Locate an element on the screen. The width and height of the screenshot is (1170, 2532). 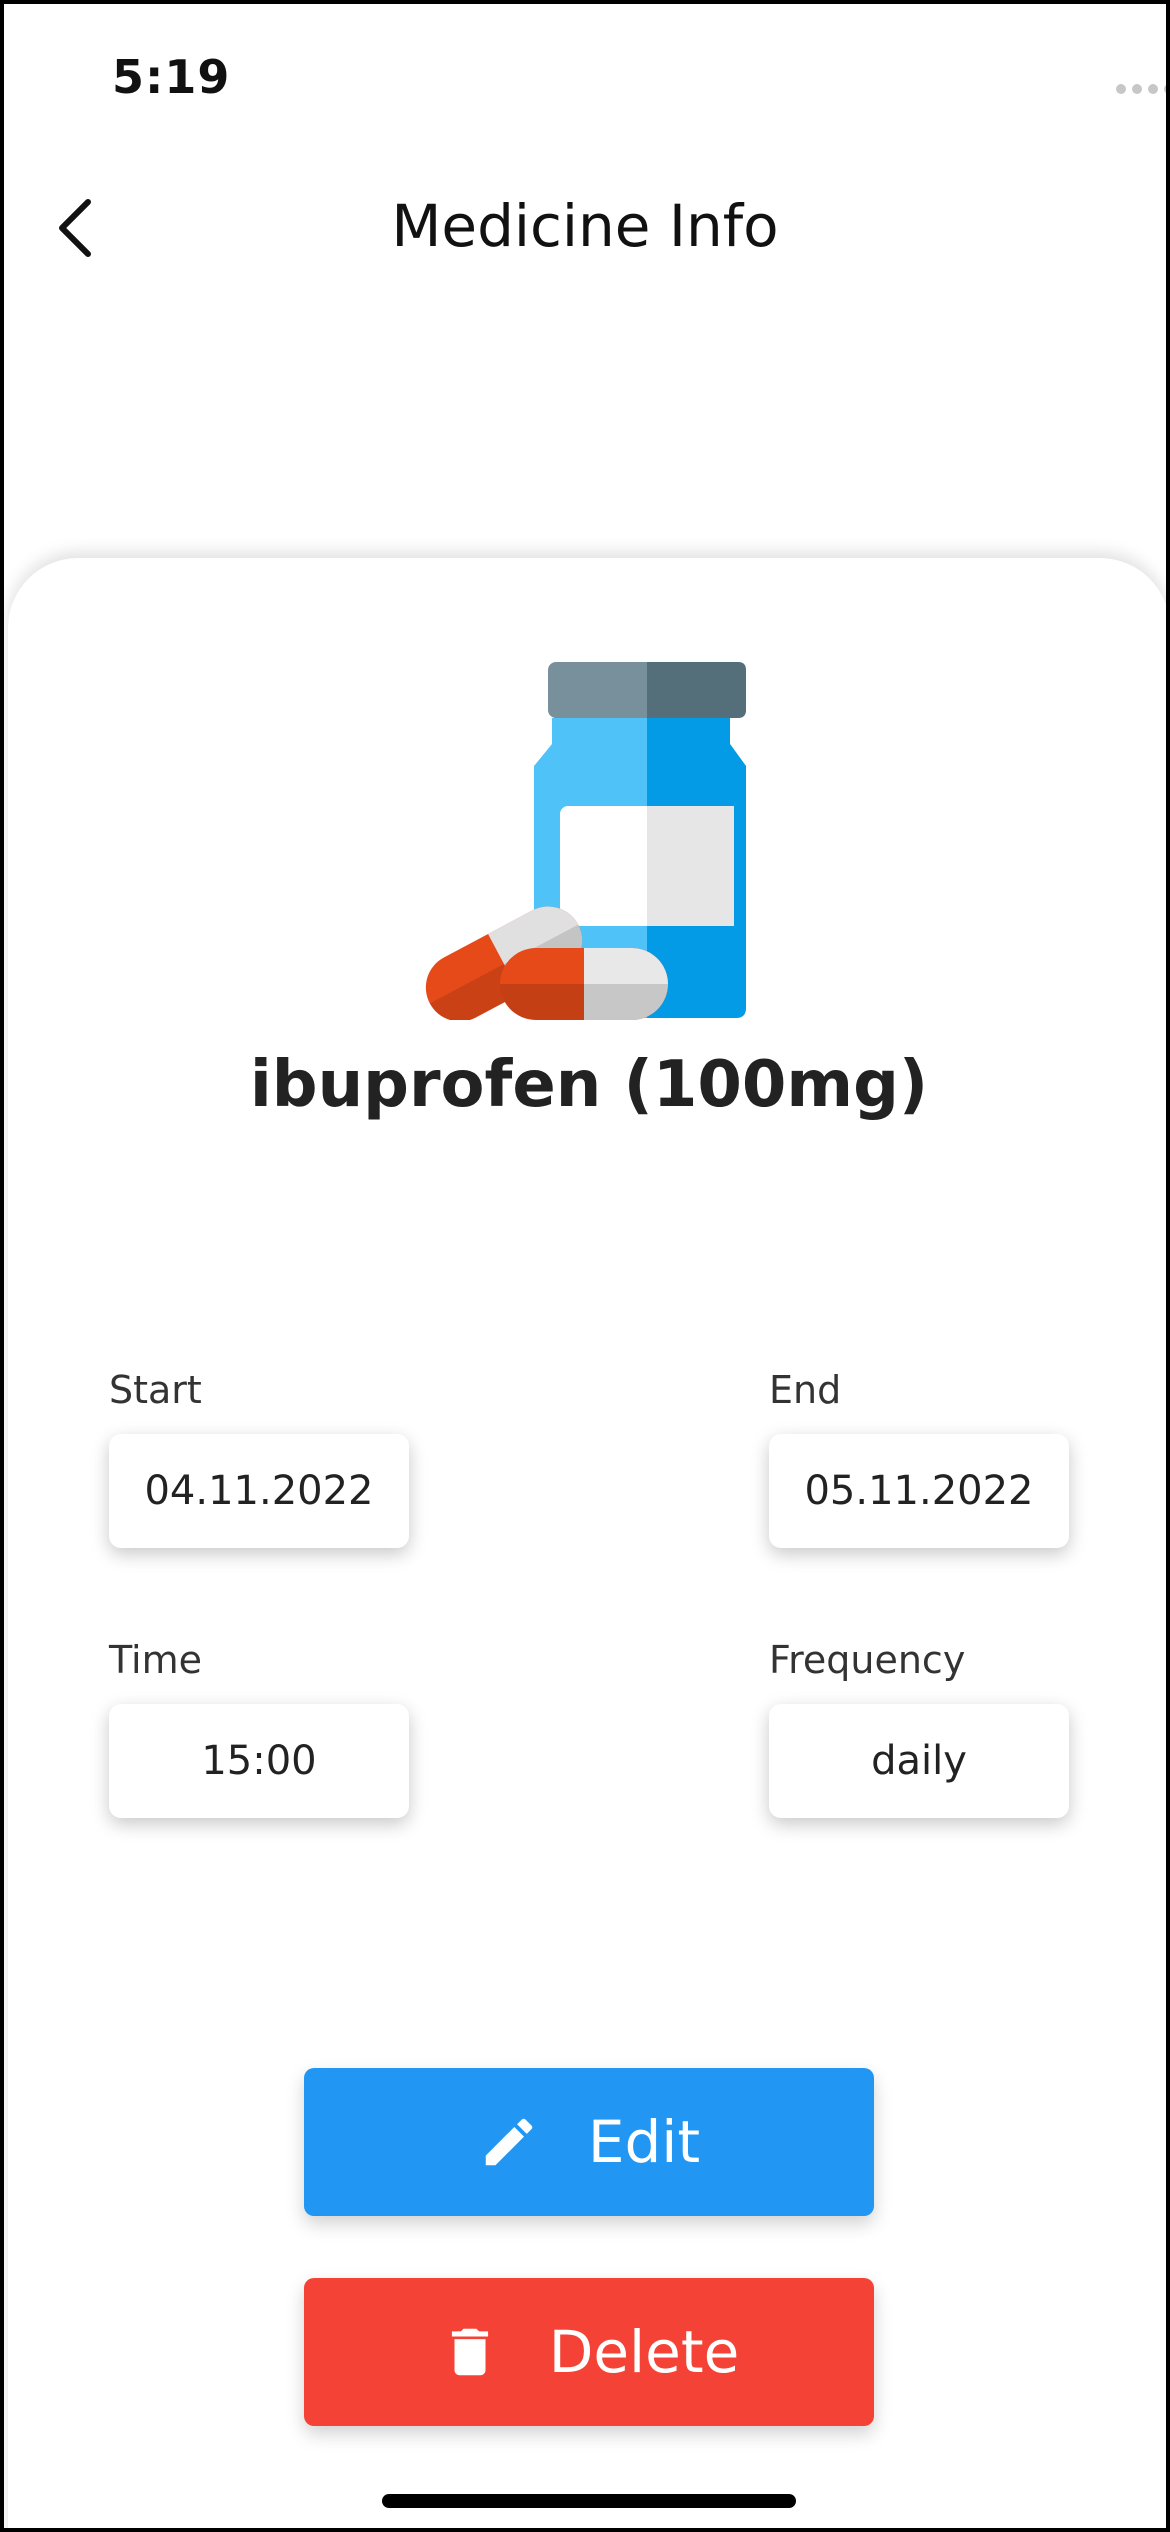
time-field: 15:00 is located at coordinates (259, 1761).